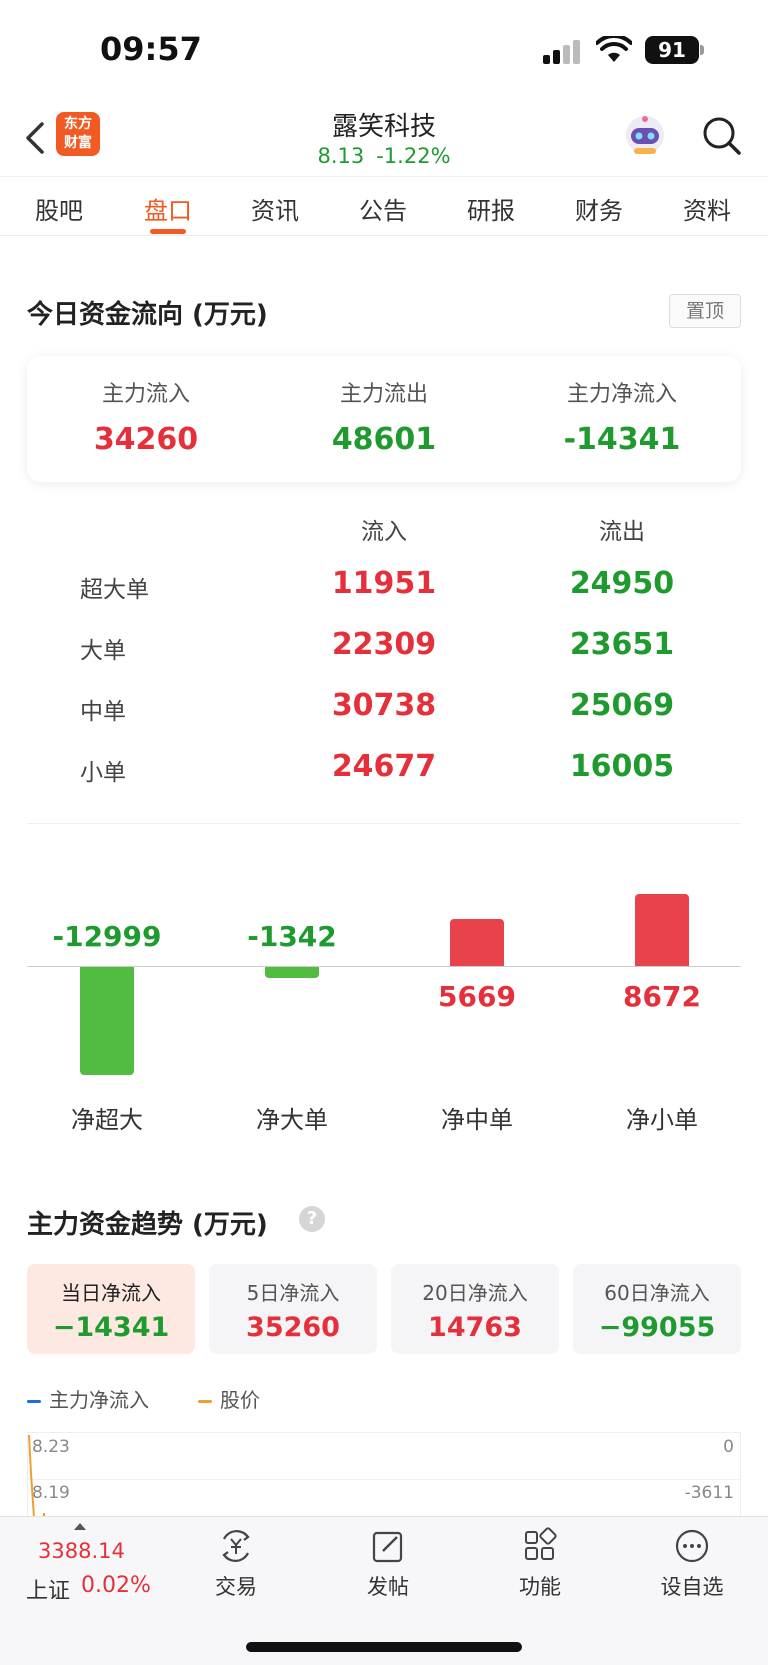 The width and height of the screenshot is (768, 1665). I want to click on trend-card-label: 60日净流入, so click(657, 1293).